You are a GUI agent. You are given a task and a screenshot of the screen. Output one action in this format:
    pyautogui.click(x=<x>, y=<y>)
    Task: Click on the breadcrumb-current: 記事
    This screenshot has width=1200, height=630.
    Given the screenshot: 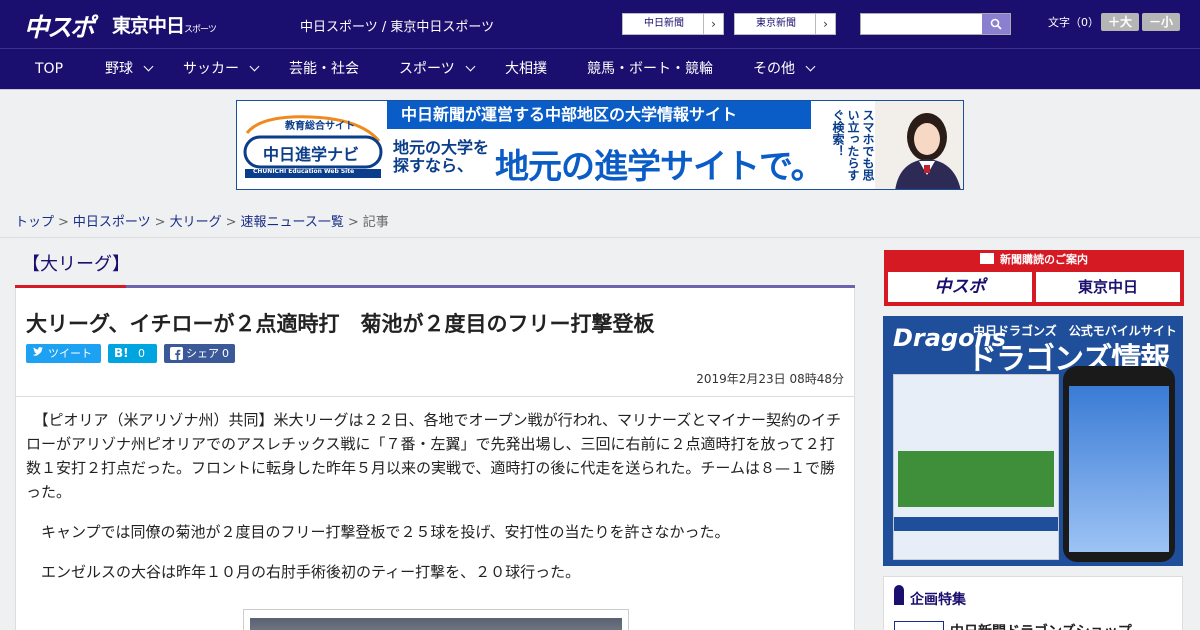 What is the action you would take?
    pyautogui.click(x=375, y=222)
    